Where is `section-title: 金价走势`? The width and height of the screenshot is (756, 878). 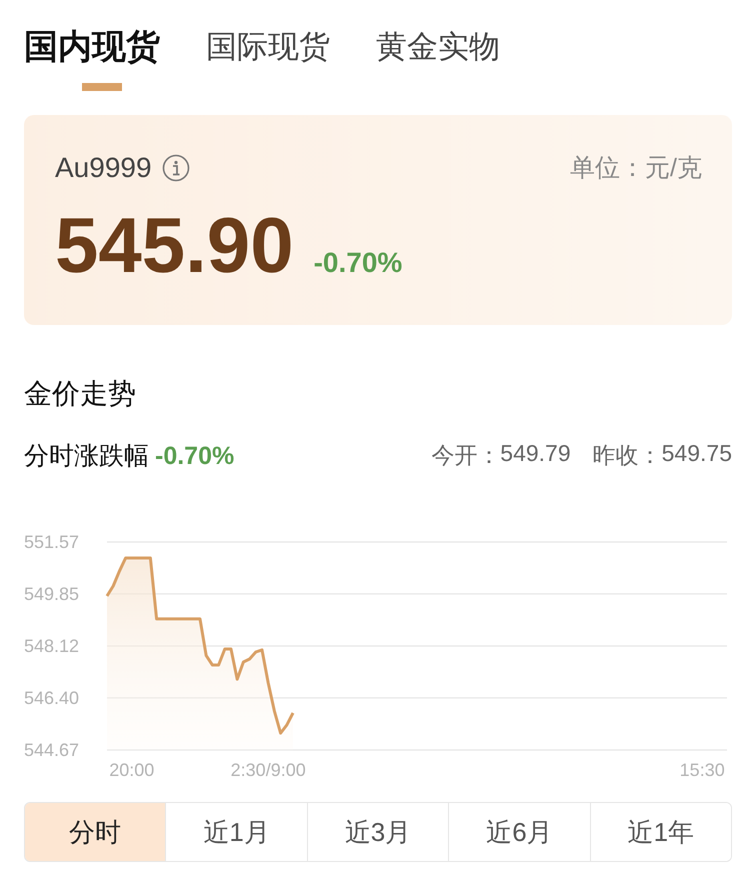
section-title: 金价走势 is located at coordinates (80, 394).